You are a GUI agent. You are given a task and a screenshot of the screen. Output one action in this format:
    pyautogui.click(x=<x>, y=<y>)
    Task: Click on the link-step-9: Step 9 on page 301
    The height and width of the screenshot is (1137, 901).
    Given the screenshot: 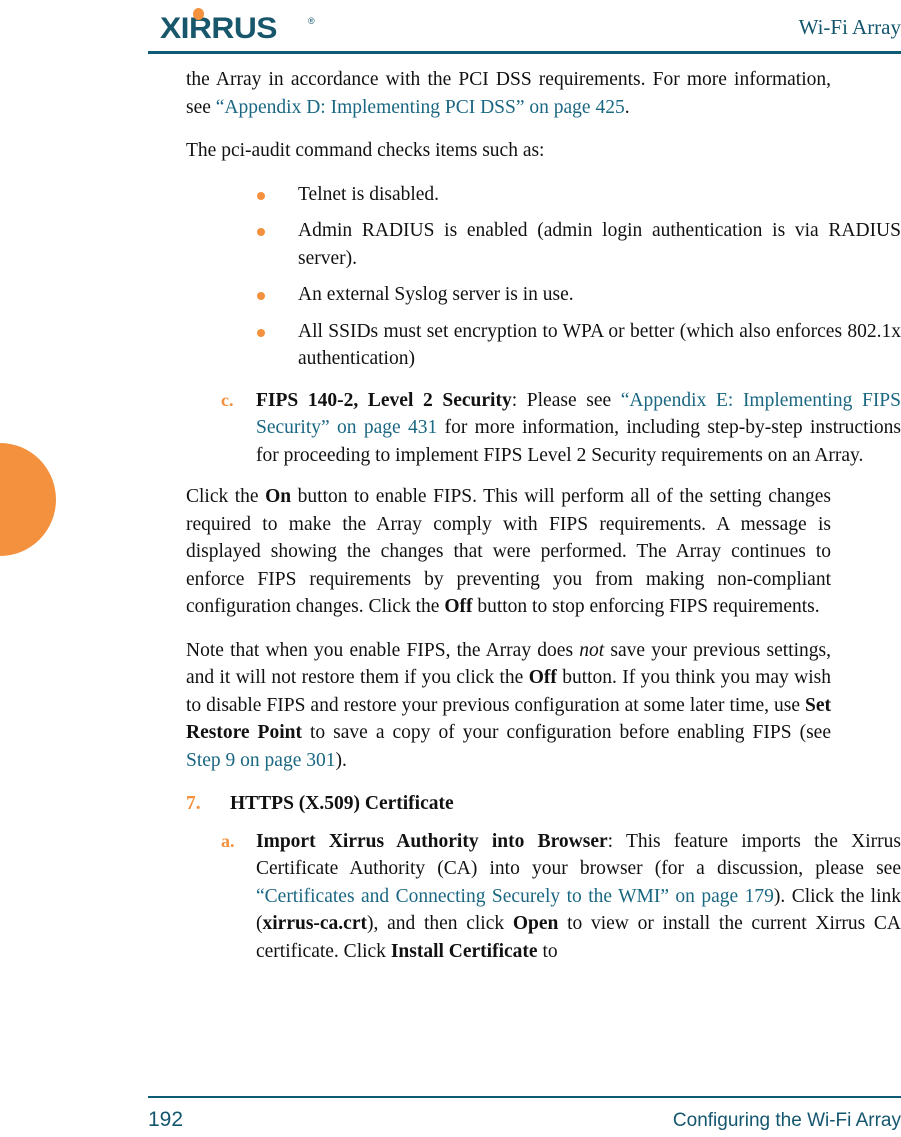 What is the action you would take?
    pyautogui.click(x=260, y=760)
    